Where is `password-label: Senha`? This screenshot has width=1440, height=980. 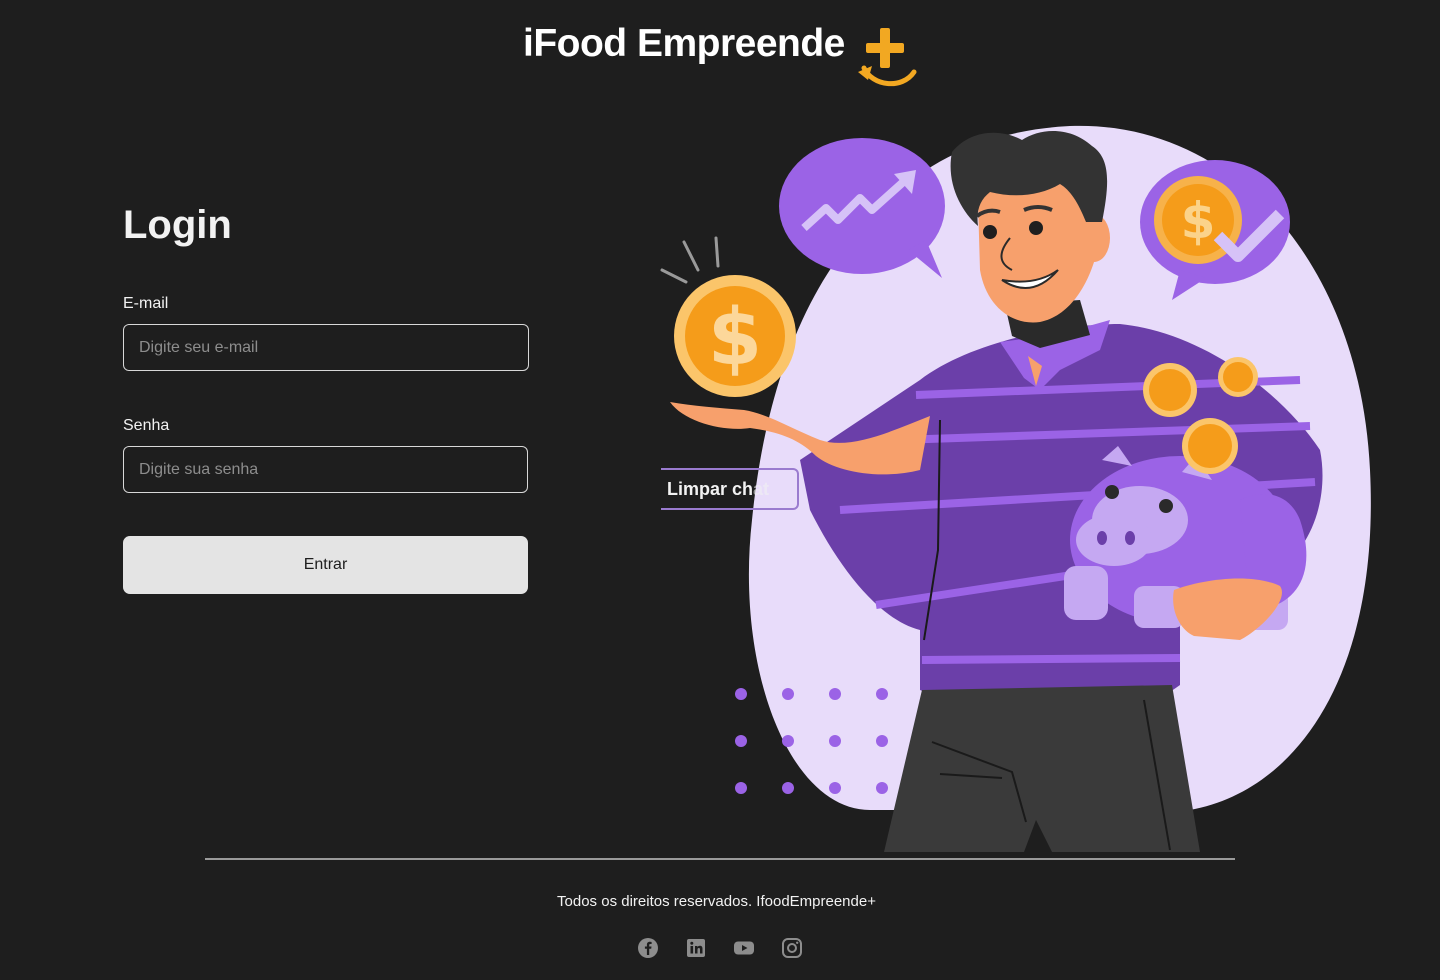
password-label: Senha is located at coordinates (146, 425).